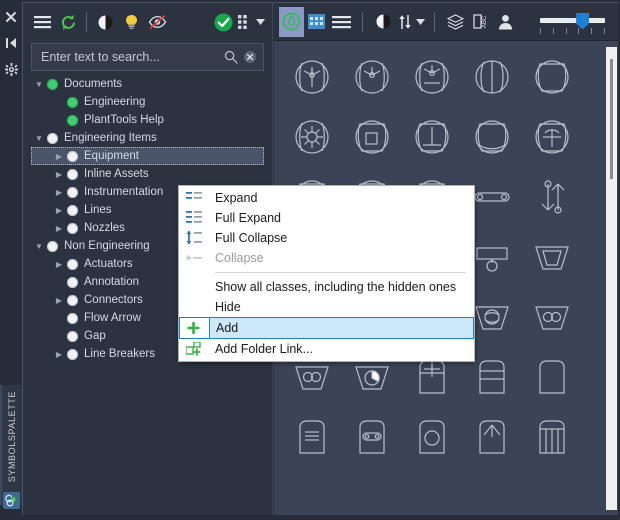  Describe the element at coordinates (124, 120) in the screenshot. I see `tree-item-label: PlantTools Help` at that location.